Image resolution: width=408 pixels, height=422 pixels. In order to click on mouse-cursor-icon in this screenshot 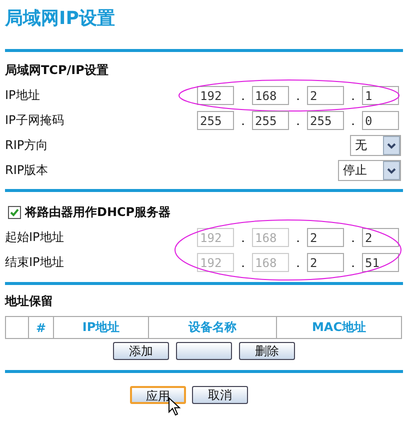, I will do `click(175, 407)`.